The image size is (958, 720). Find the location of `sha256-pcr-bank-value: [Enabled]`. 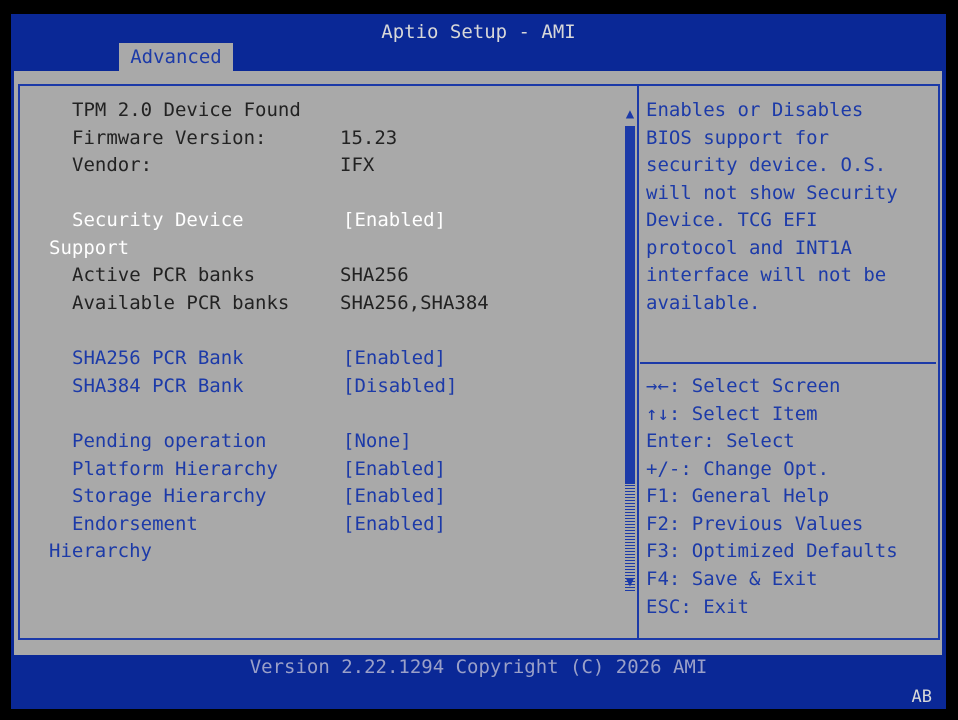

sha256-pcr-bank-value: [Enabled] is located at coordinates (394, 359).